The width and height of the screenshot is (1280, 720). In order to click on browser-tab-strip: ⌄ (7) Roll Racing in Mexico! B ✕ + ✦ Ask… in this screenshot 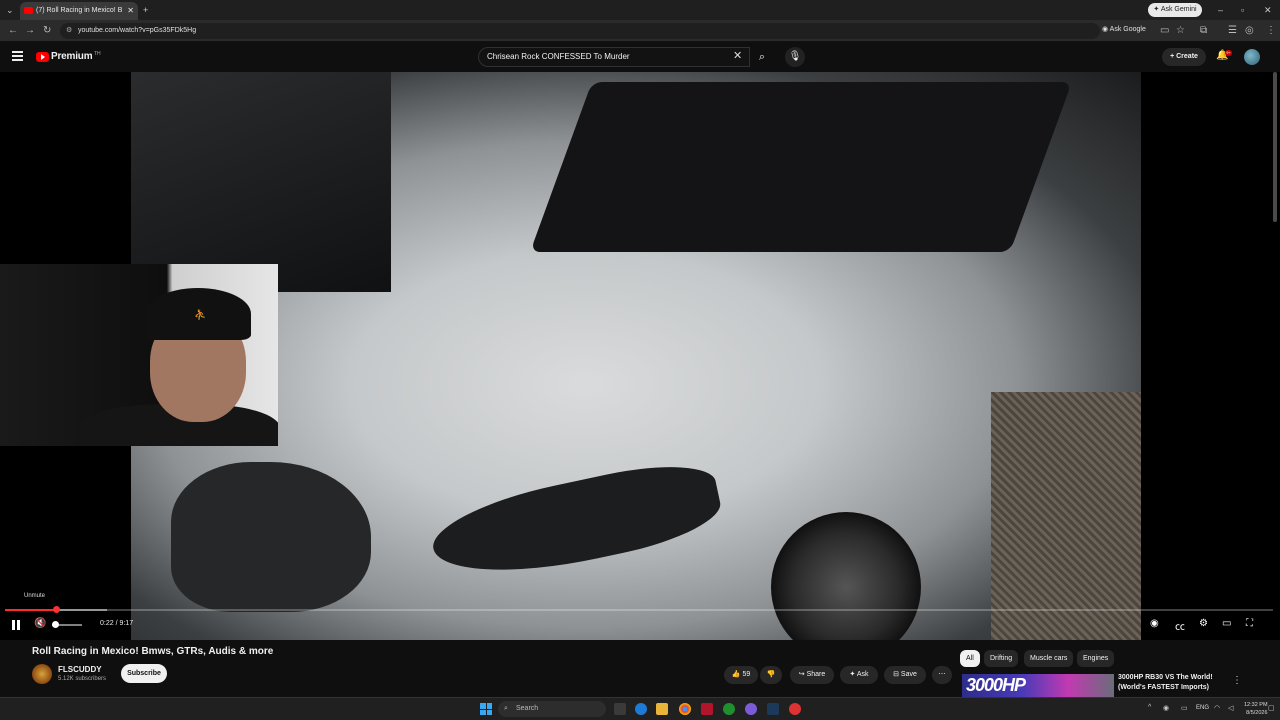, I will do `click(640, 10)`.